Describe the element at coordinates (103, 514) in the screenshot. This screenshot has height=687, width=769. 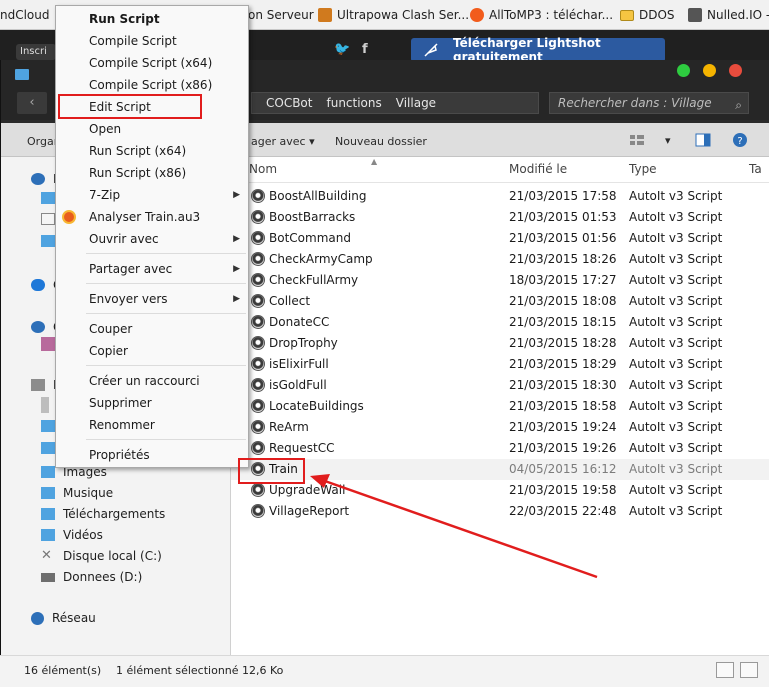
I see `nav-item-downloads: Téléchargements` at that location.